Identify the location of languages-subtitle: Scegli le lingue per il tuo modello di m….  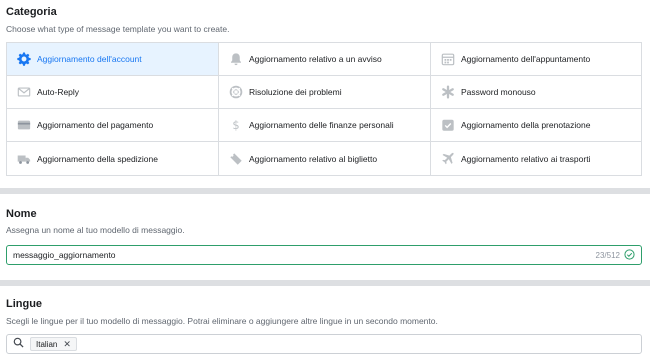
(222, 321).